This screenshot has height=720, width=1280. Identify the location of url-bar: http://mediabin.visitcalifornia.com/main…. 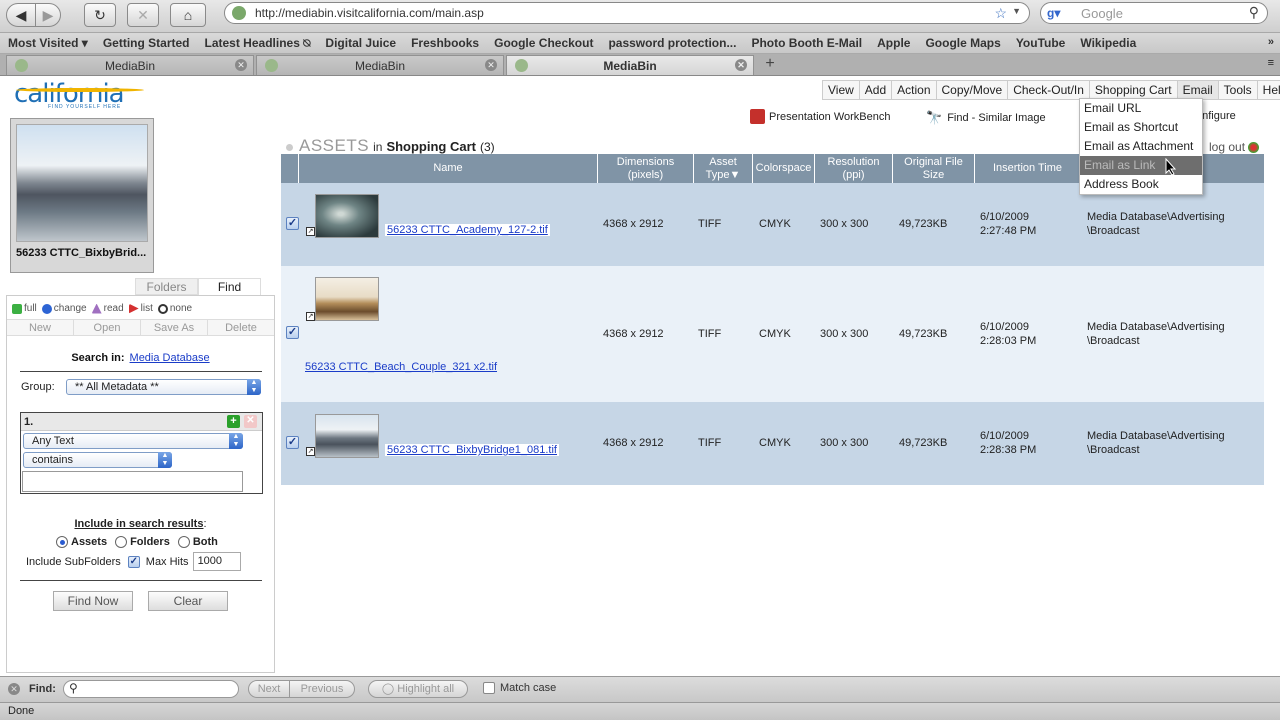
(627, 13).